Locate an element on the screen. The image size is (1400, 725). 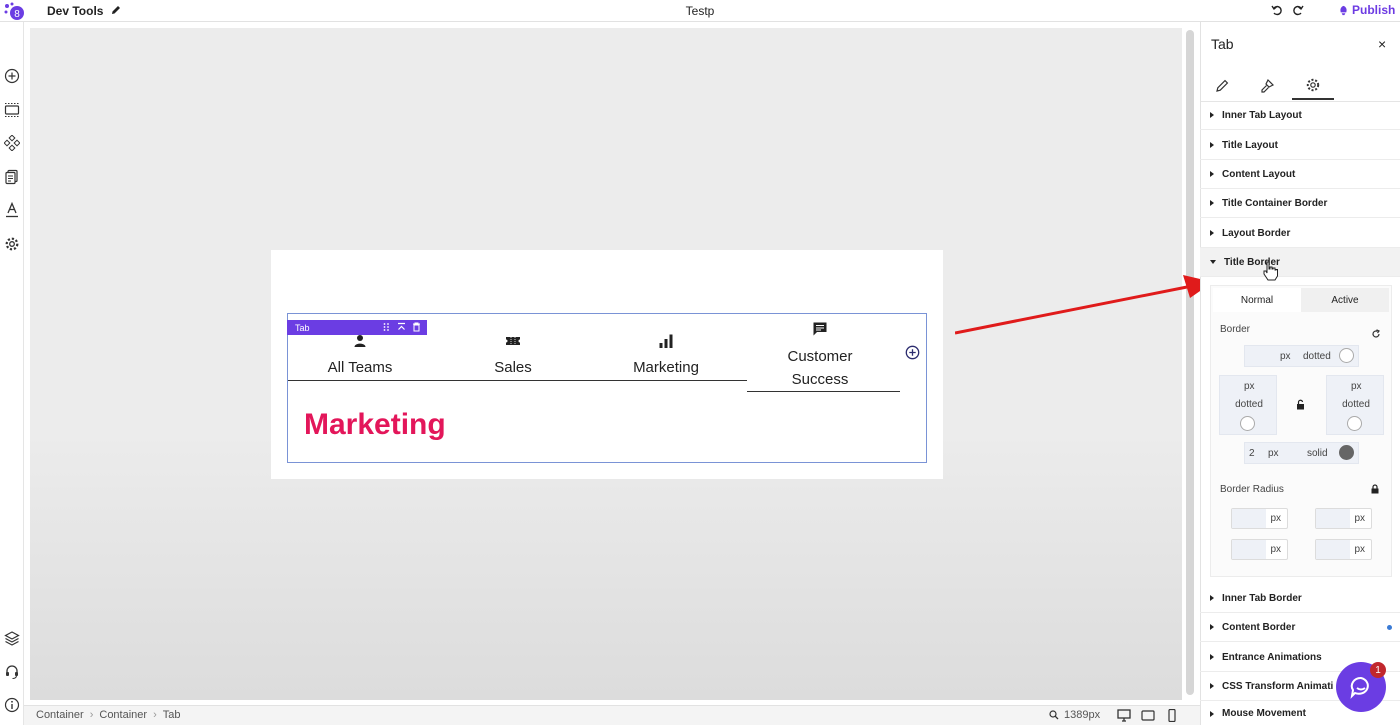
section-title-container-border: Title Container Border is located at coordinates (1300, 203).